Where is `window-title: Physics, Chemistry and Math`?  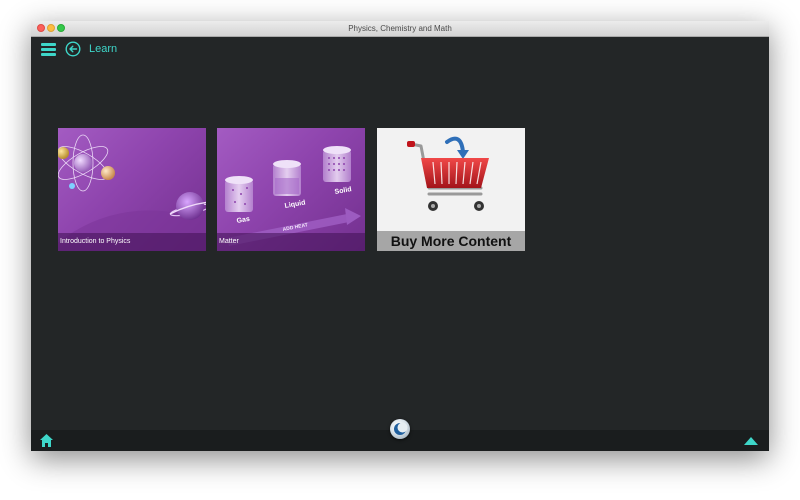 window-title: Physics, Chemistry and Math is located at coordinates (400, 28).